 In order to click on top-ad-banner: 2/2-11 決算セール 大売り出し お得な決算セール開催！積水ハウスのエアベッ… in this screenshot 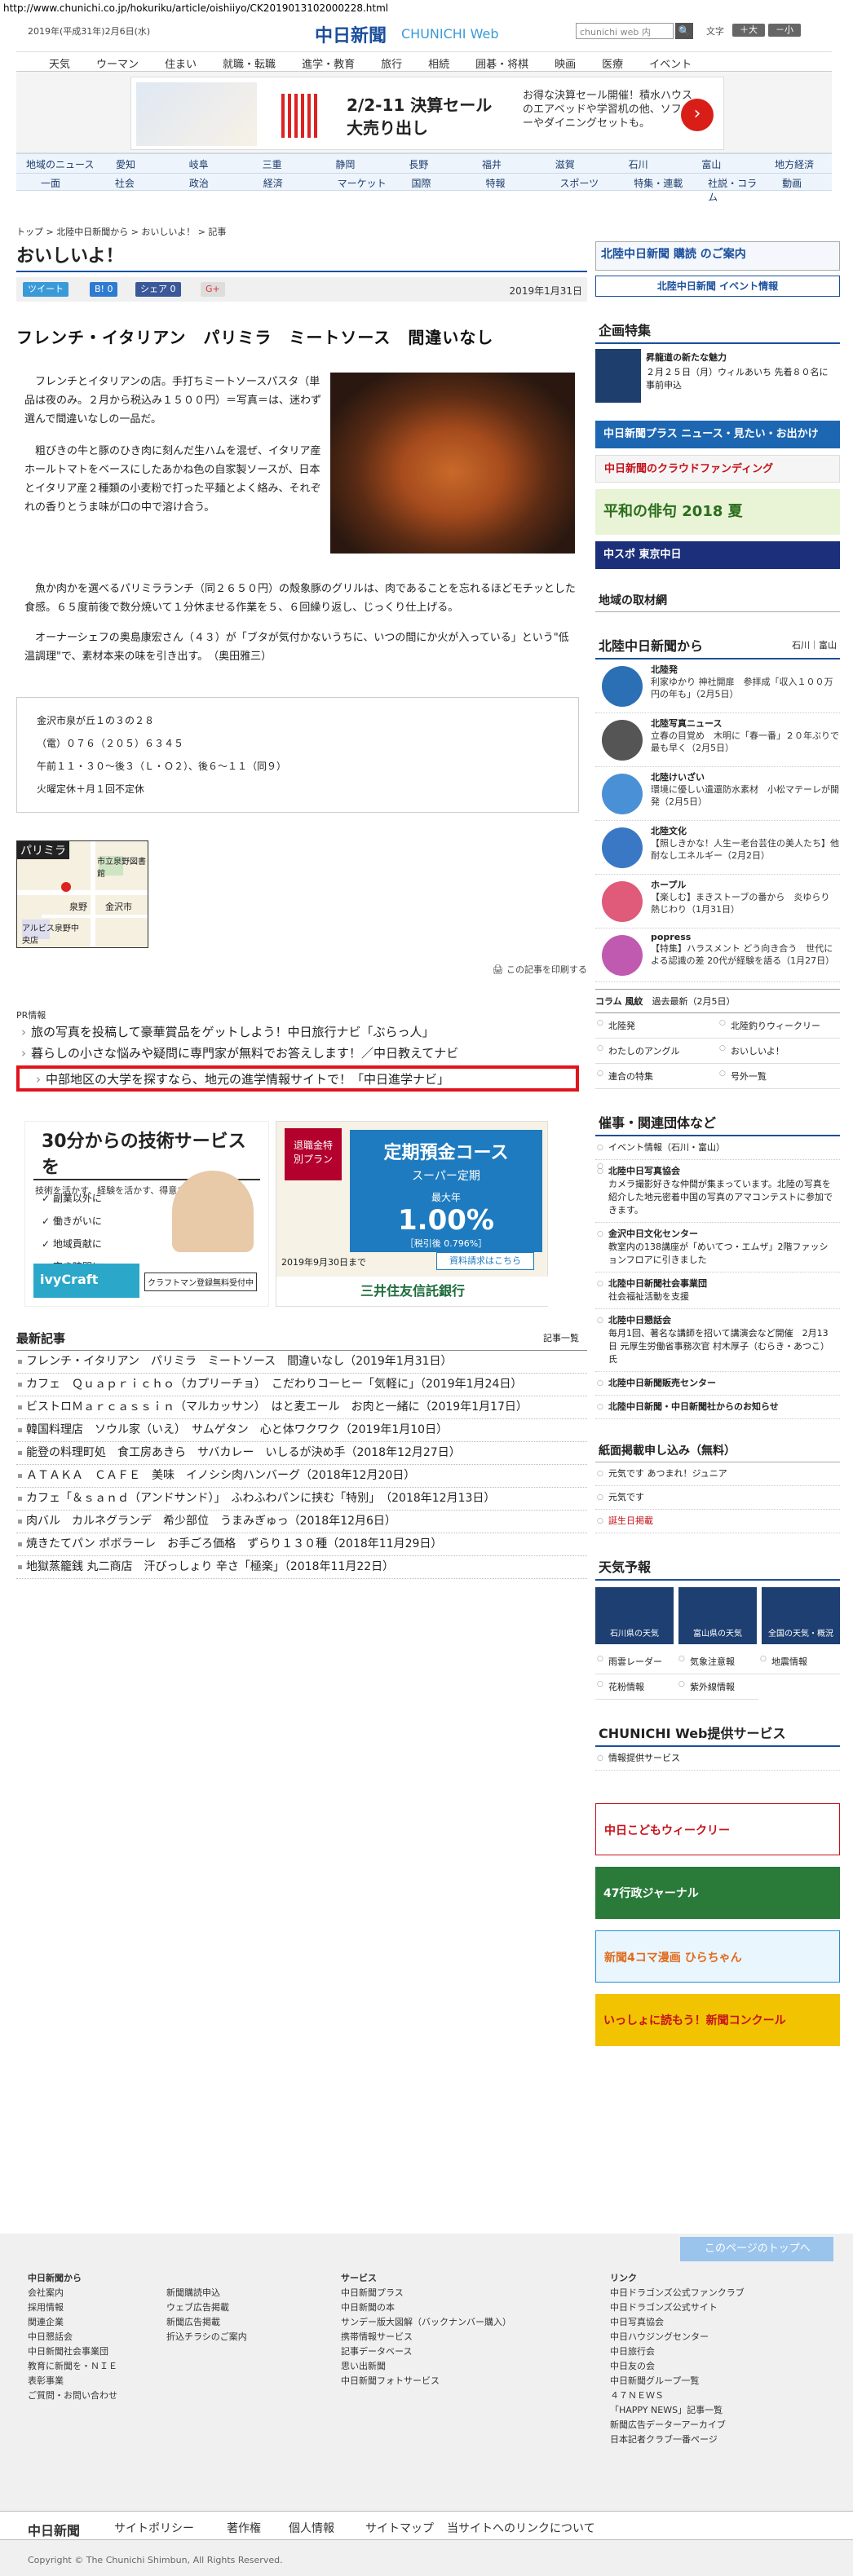, I will do `click(424, 112)`.